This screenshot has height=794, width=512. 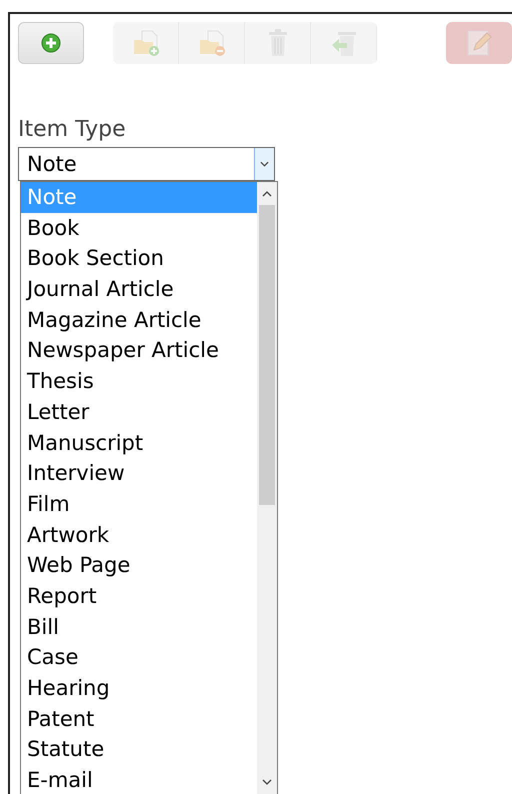 I want to click on dropdown-option: Statute, so click(x=139, y=750).